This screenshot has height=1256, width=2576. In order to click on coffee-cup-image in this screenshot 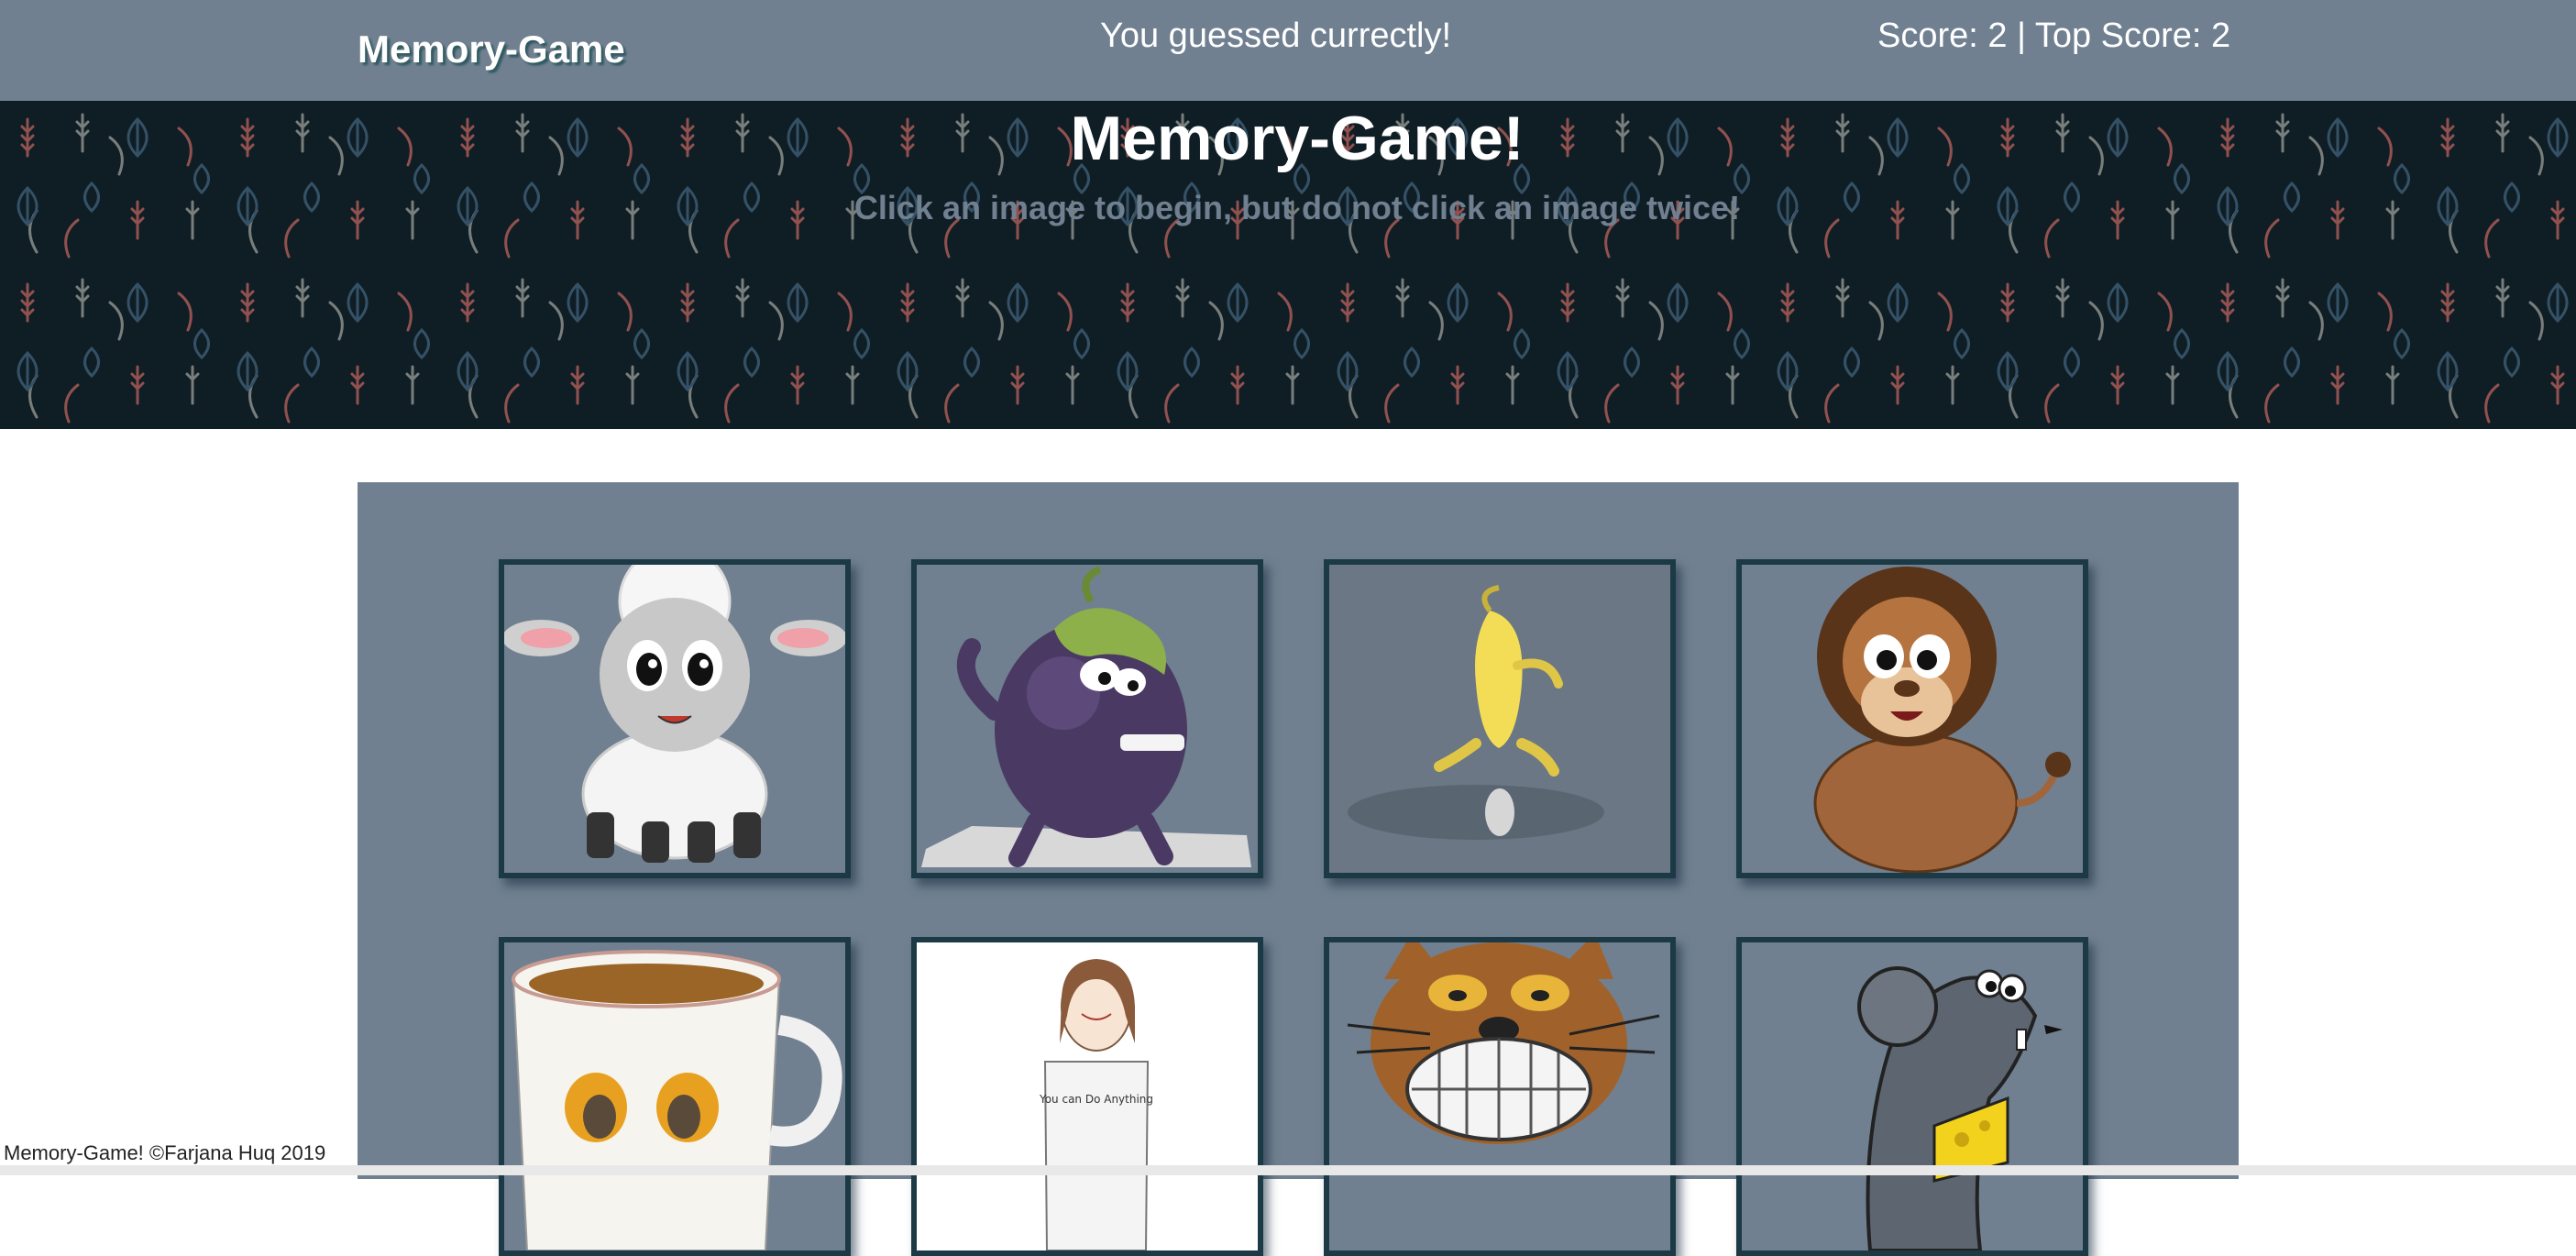, I will do `click(675, 1096)`.